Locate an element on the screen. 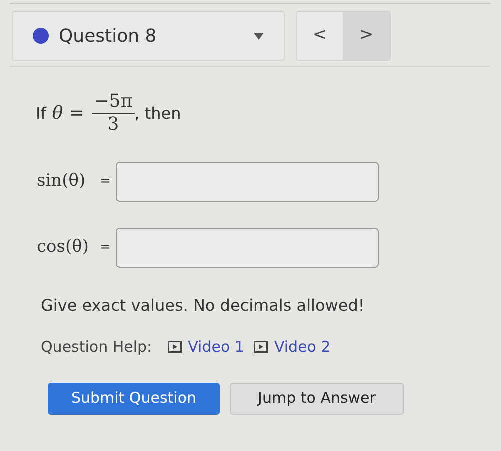  question-dropdown: Question 8 is located at coordinates (148, 36).